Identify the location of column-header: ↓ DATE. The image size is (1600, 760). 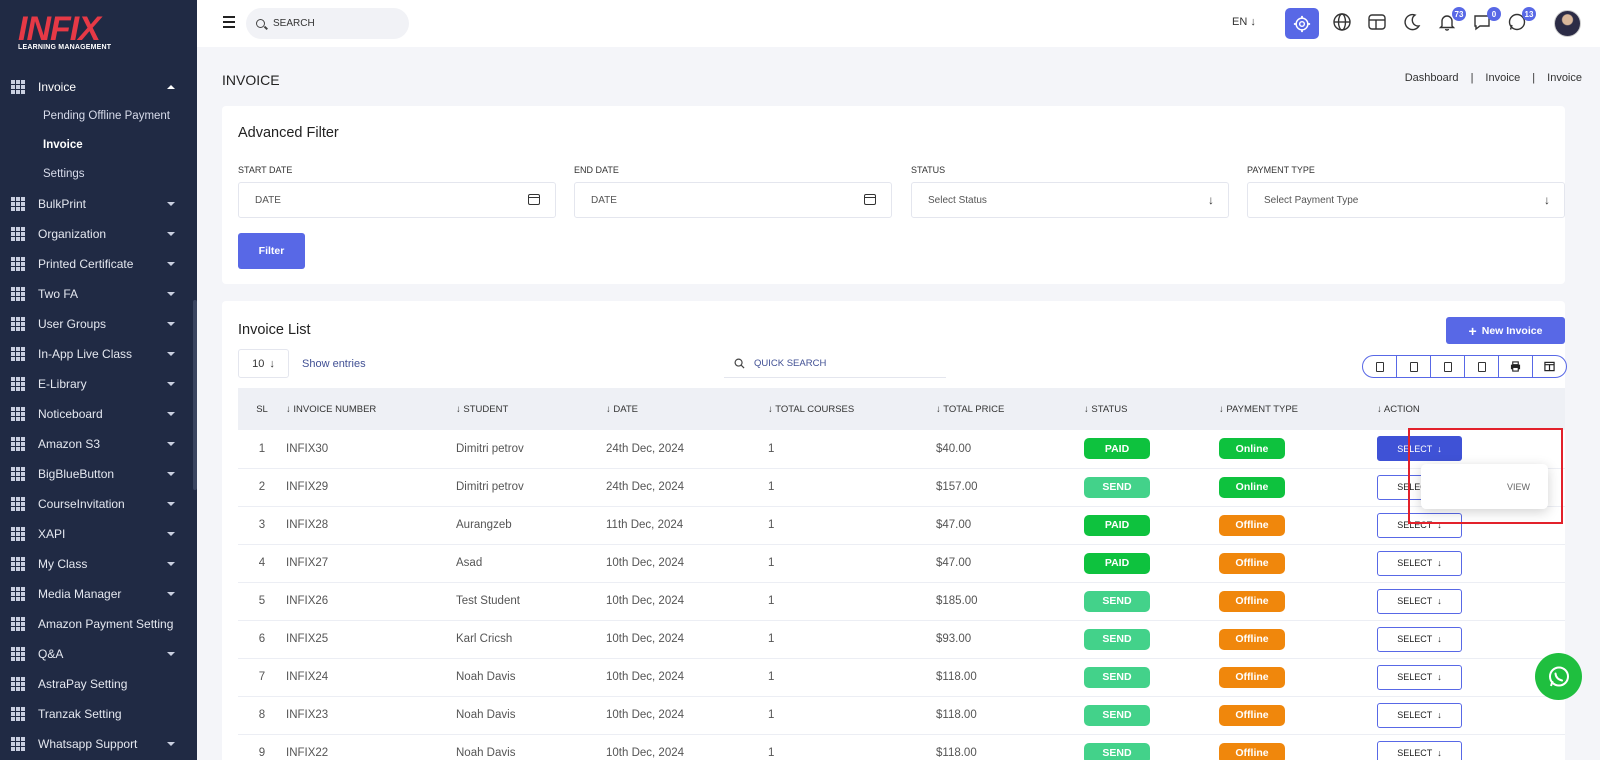
(687, 409).